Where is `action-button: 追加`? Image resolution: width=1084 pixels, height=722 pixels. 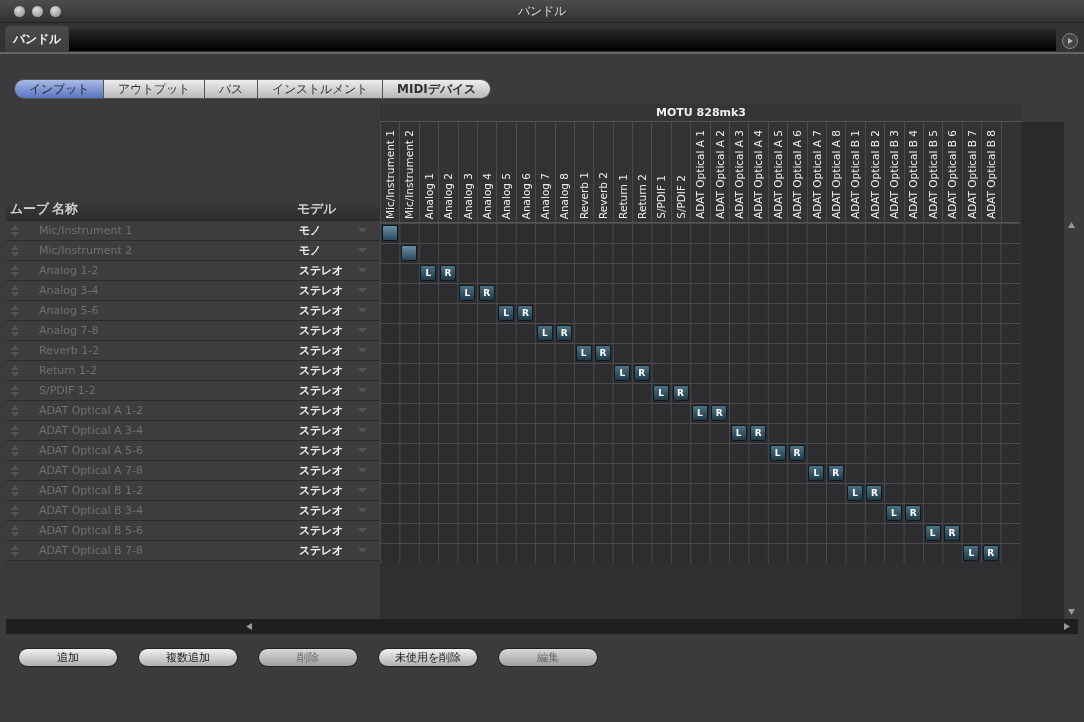 action-button: 追加 is located at coordinates (68, 657).